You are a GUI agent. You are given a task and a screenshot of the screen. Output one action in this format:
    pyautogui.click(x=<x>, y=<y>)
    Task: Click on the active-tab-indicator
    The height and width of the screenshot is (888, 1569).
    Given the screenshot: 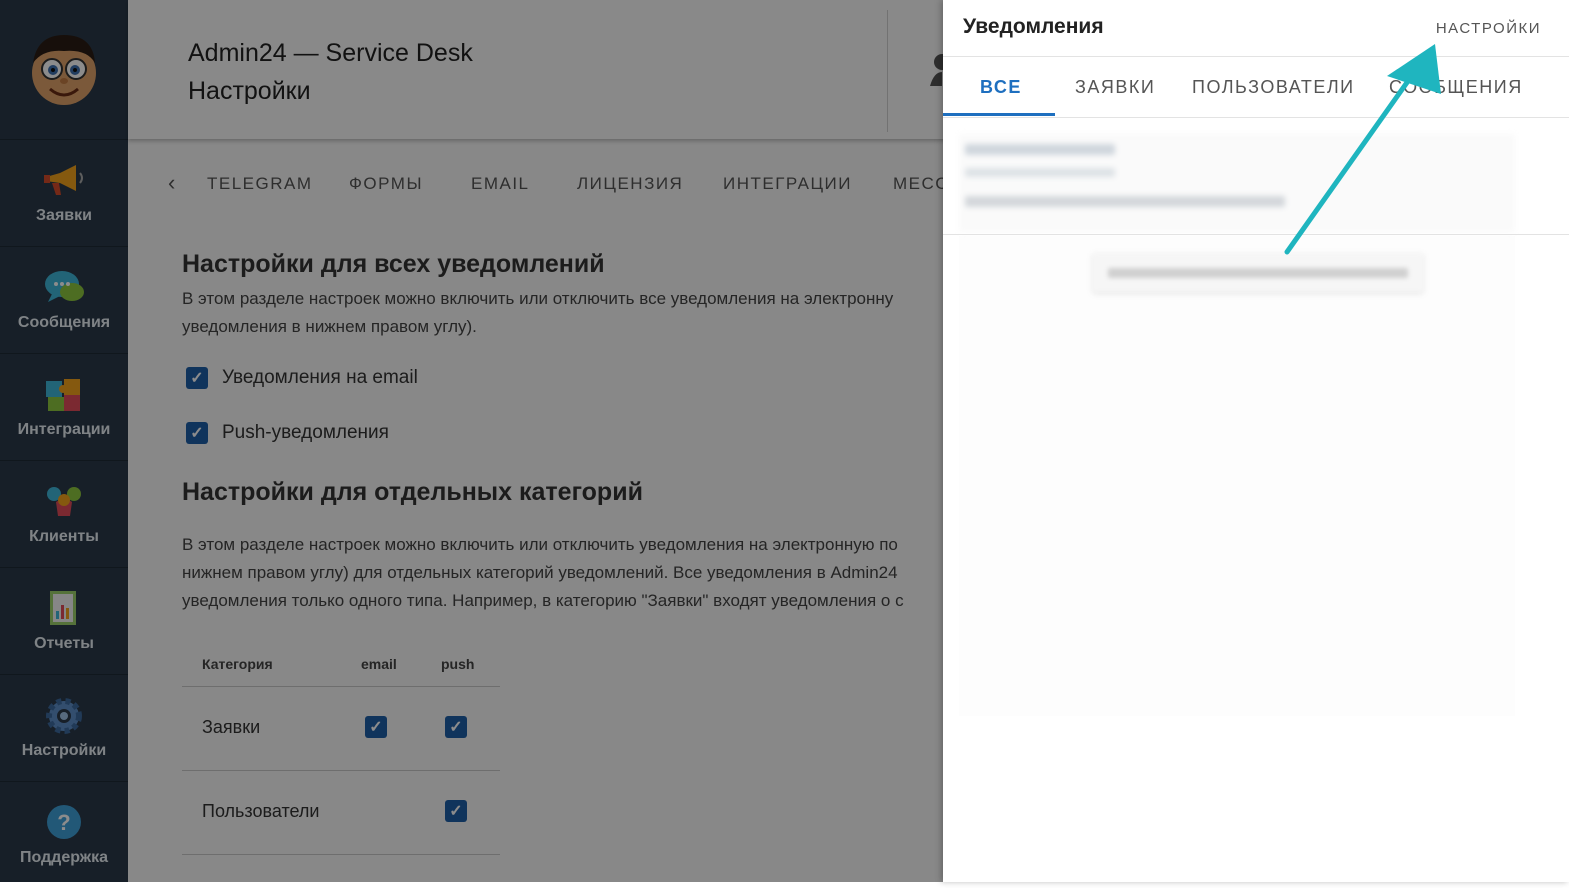 What is the action you would take?
    pyautogui.click(x=999, y=114)
    